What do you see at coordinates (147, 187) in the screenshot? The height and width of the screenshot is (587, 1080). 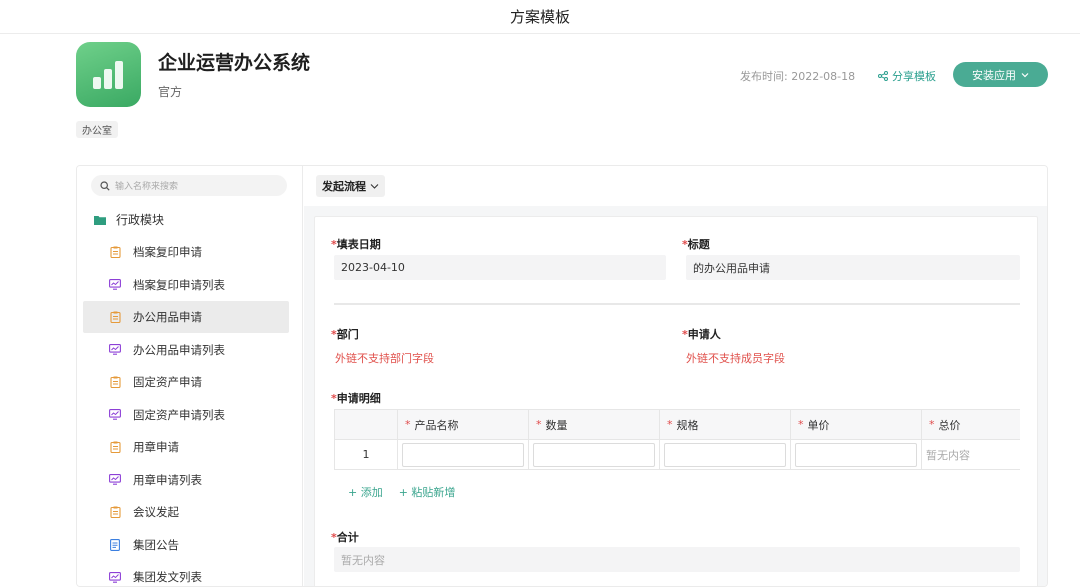 I see `search-placeholder: 输入名称来搜索` at bounding box center [147, 187].